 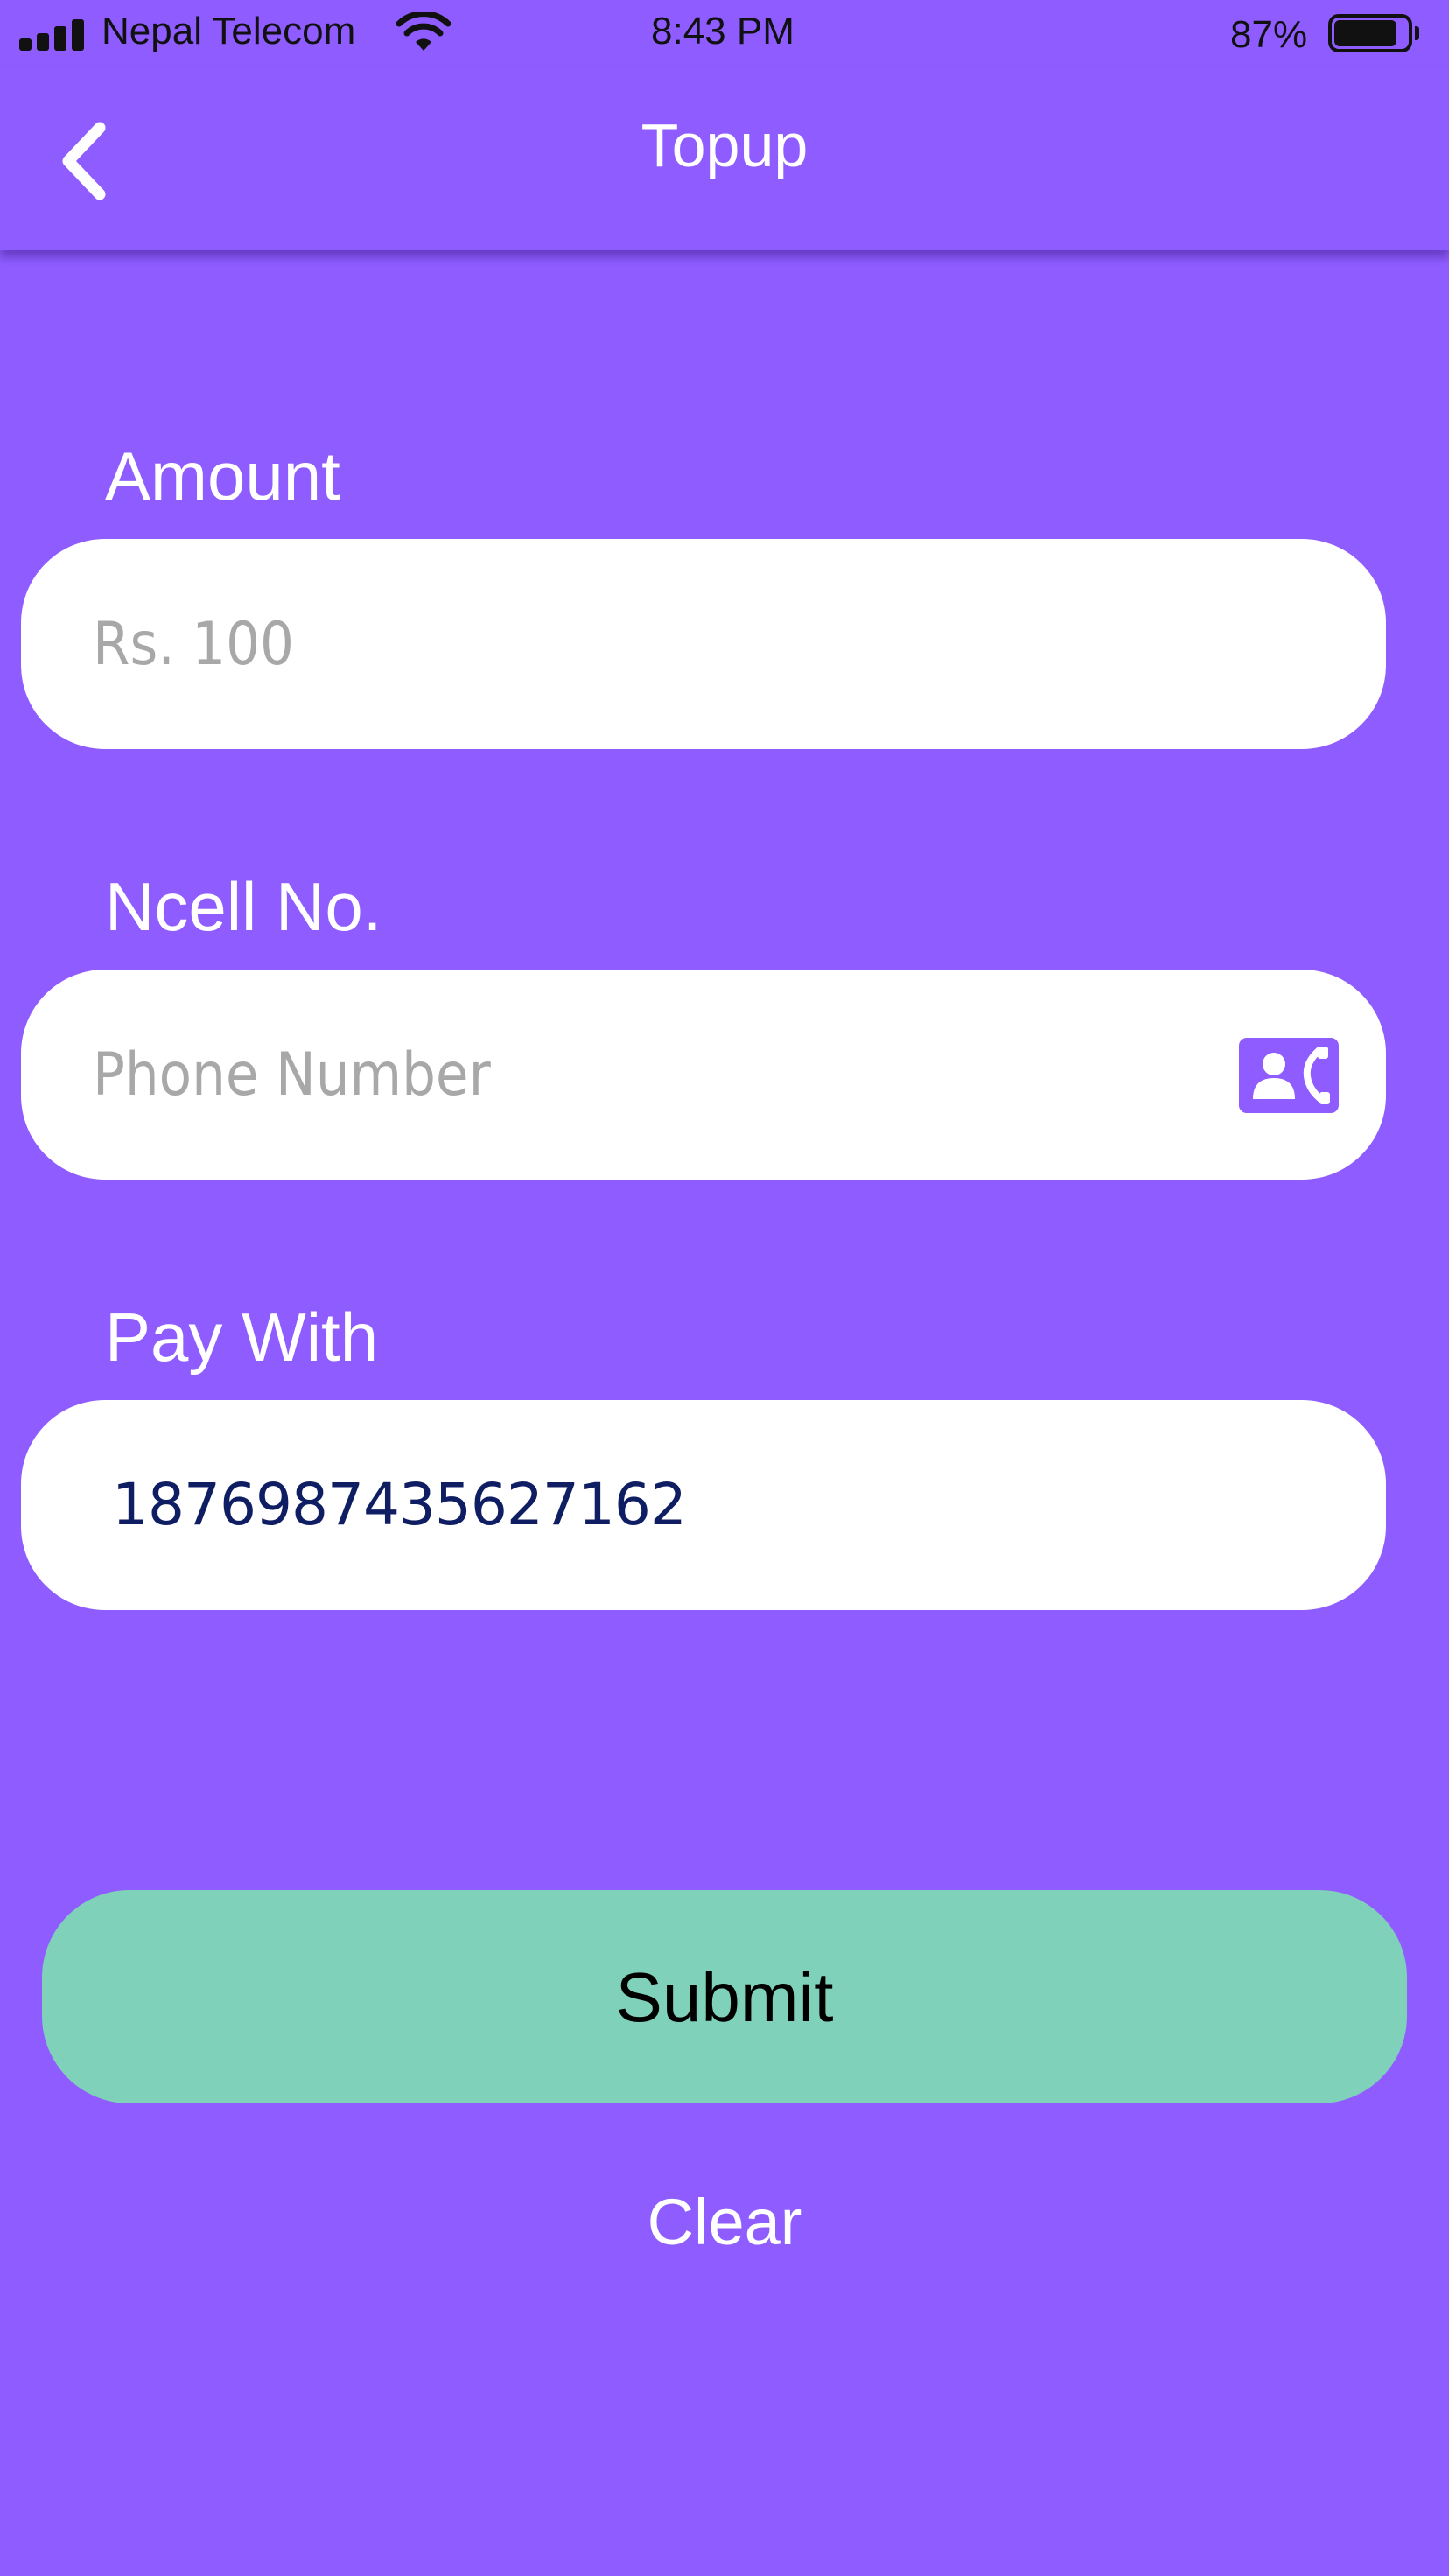 I want to click on contact-card-icon, so click(x=1289, y=1075).